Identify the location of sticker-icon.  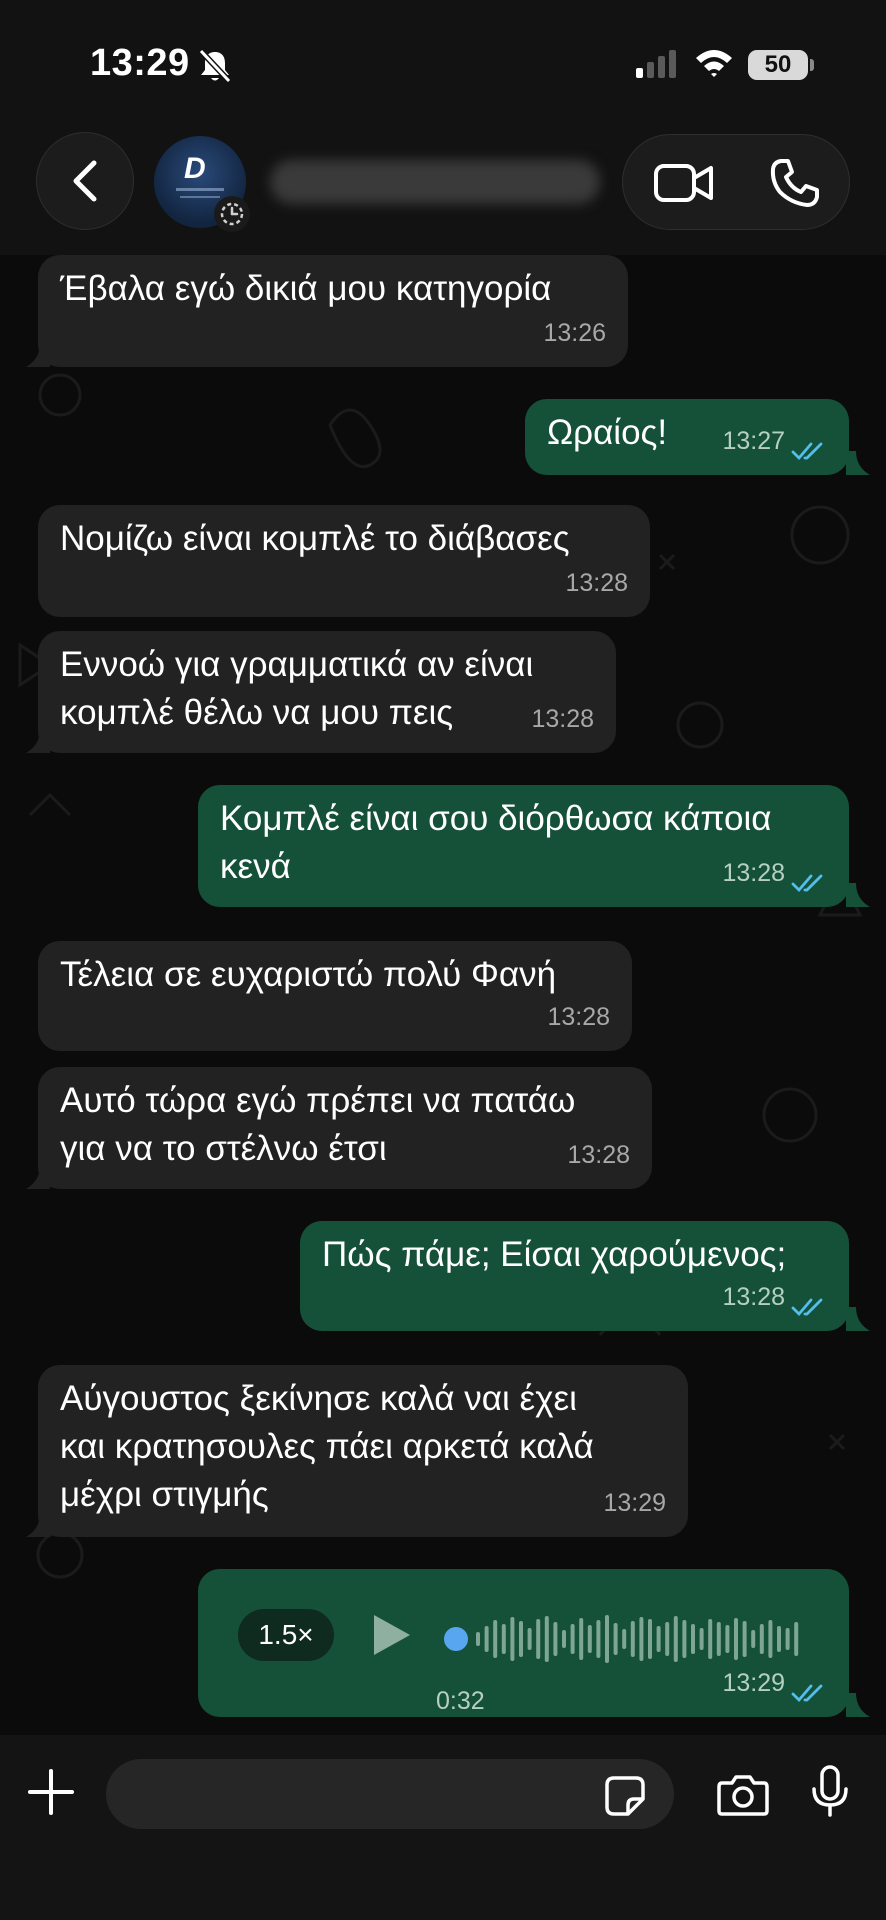
(625, 1796).